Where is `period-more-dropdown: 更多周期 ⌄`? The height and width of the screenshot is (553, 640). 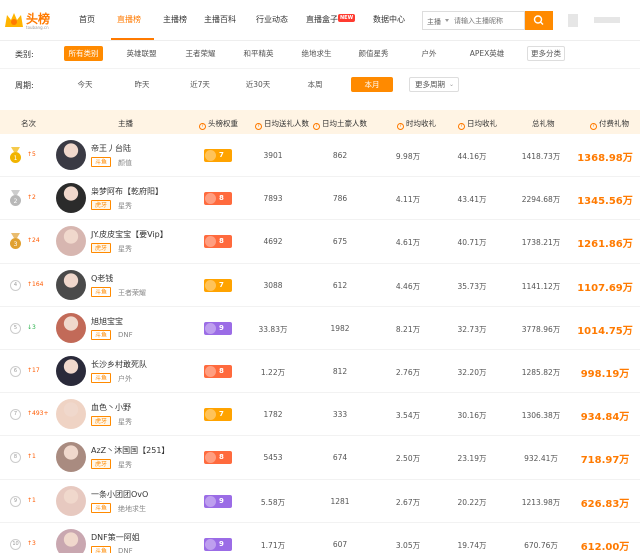 period-more-dropdown: 更多周期 ⌄ is located at coordinates (434, 84).